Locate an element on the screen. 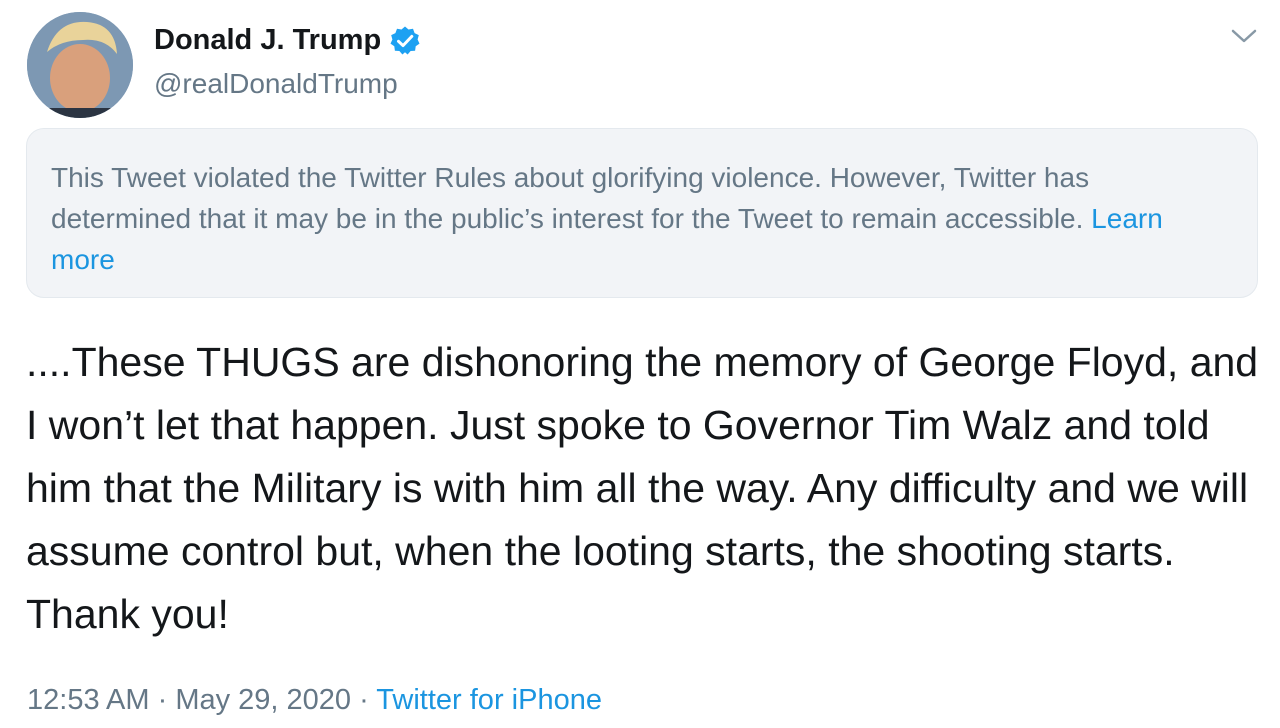  verified-badge-icon is located at coordinates (405, 41).